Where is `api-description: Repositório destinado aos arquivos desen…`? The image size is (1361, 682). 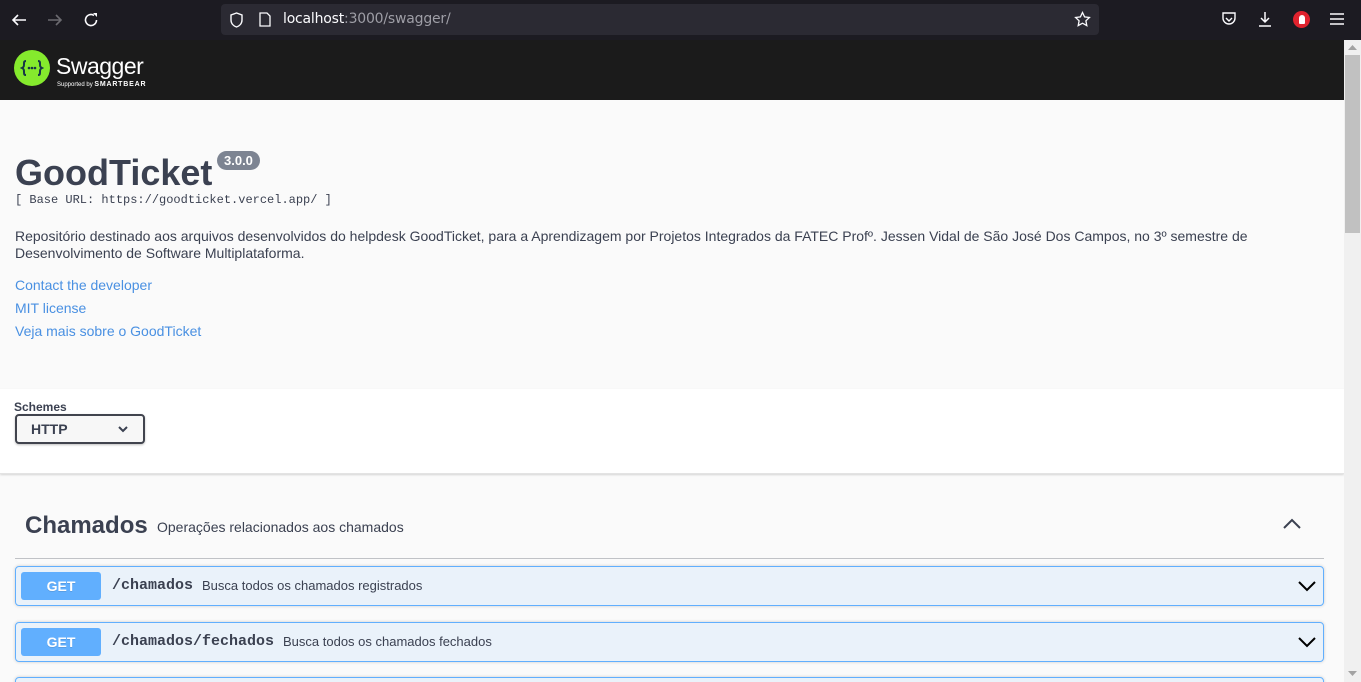
api-description: Repositório destinado aos arquivos desen… is located at coordinates (631, 244).